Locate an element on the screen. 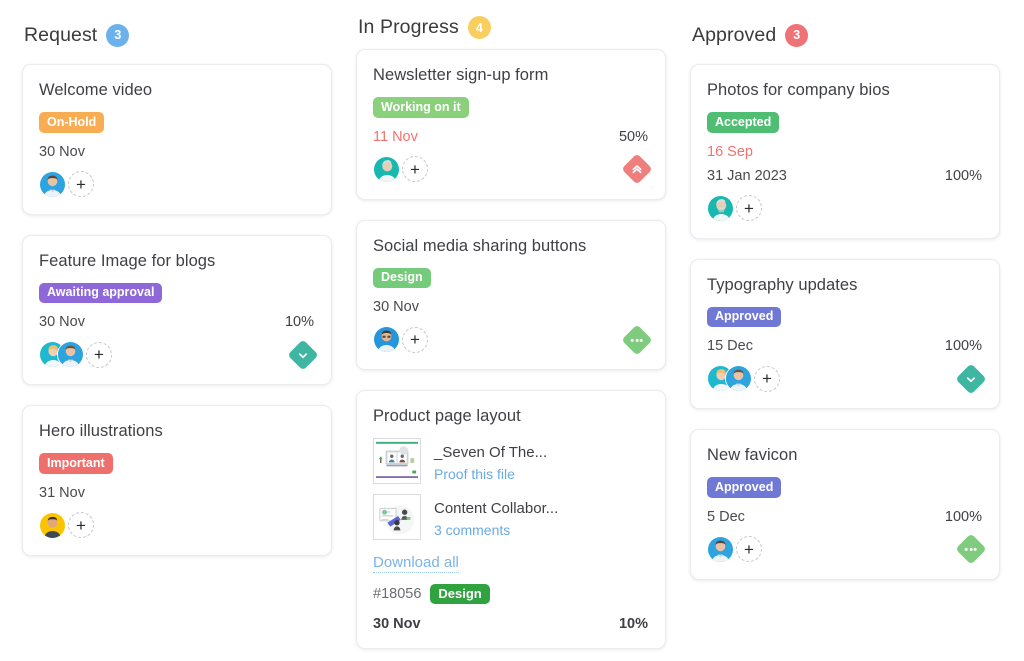 This screenshot has height=661, width=1024. ticket-row: #18056 Design is located at coordinates (510, 594).